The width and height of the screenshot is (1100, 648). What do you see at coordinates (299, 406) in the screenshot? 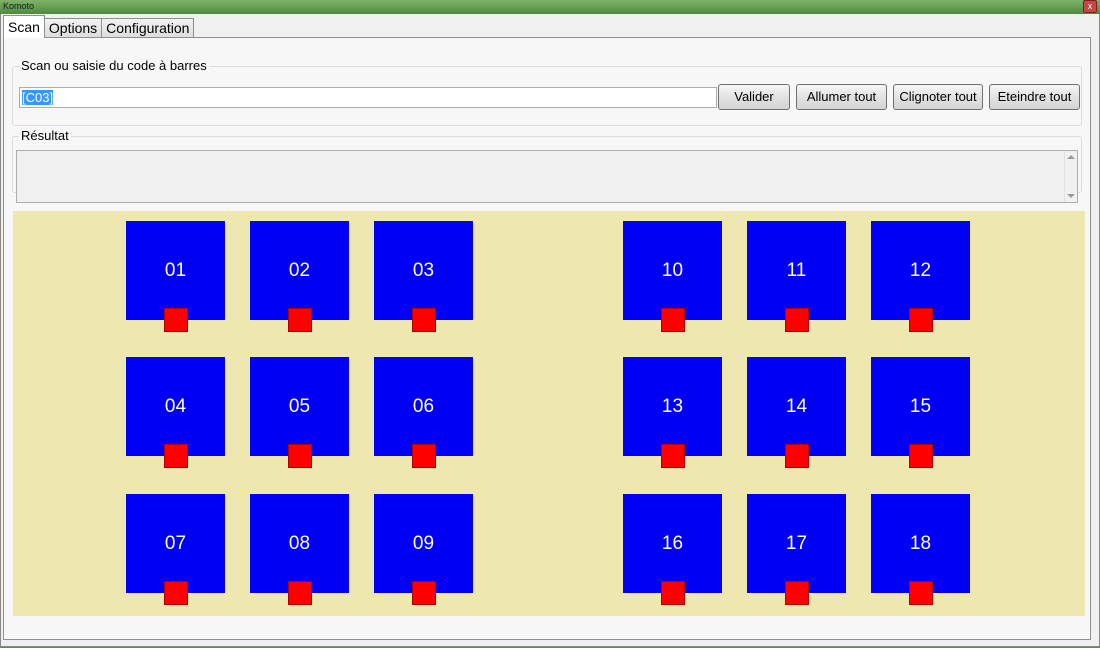
I see `bin-05: 05` at bounding box center [299, 406].